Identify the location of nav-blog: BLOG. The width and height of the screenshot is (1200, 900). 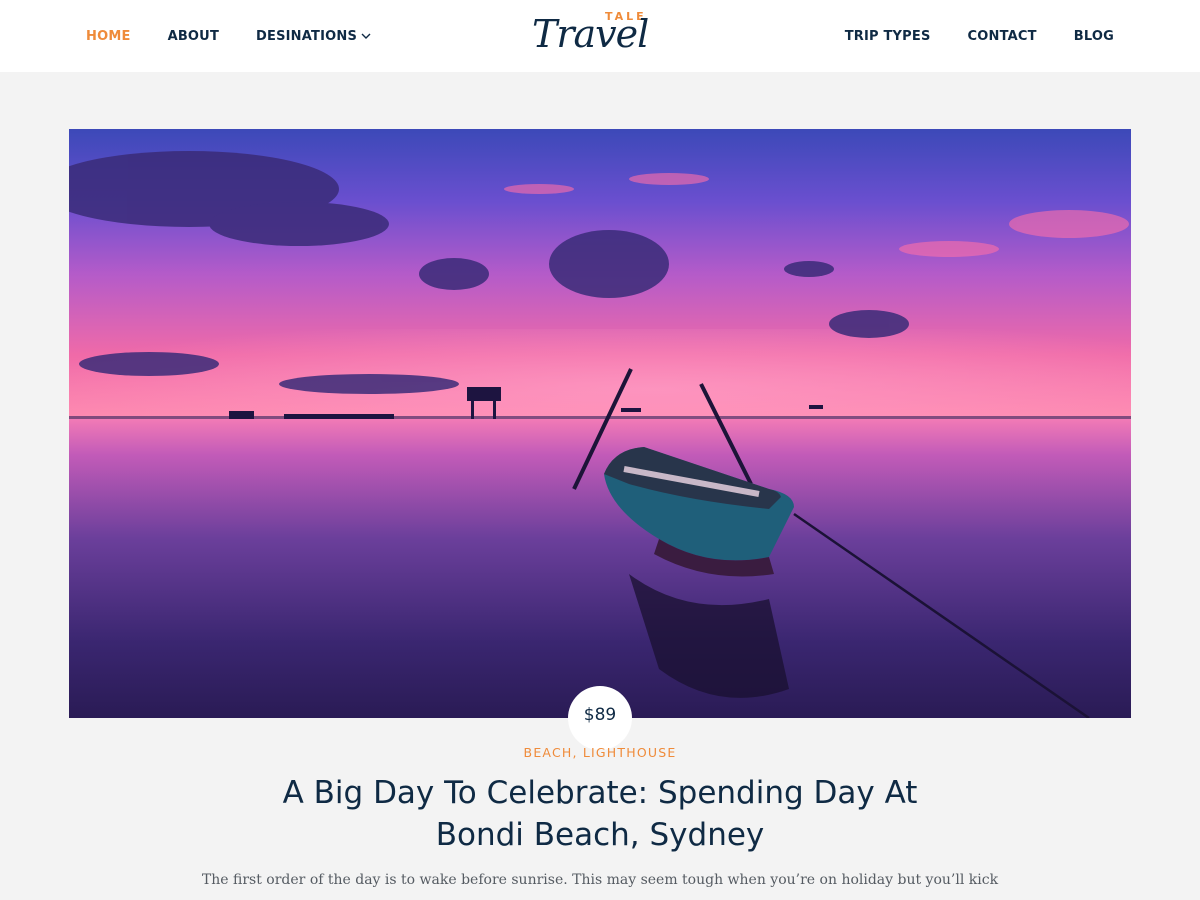
(1094, 36).